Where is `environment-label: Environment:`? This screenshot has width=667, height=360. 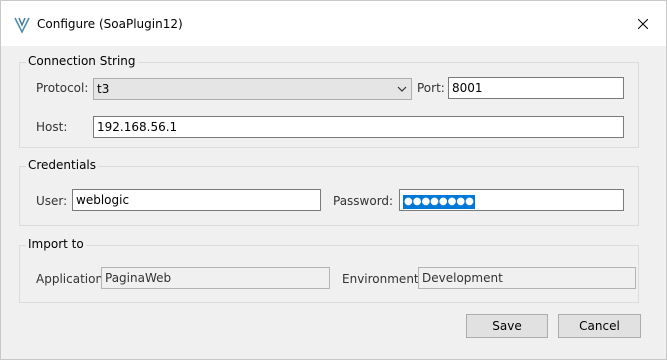
environment-label: Environment: is located at coordinates (382, 279).